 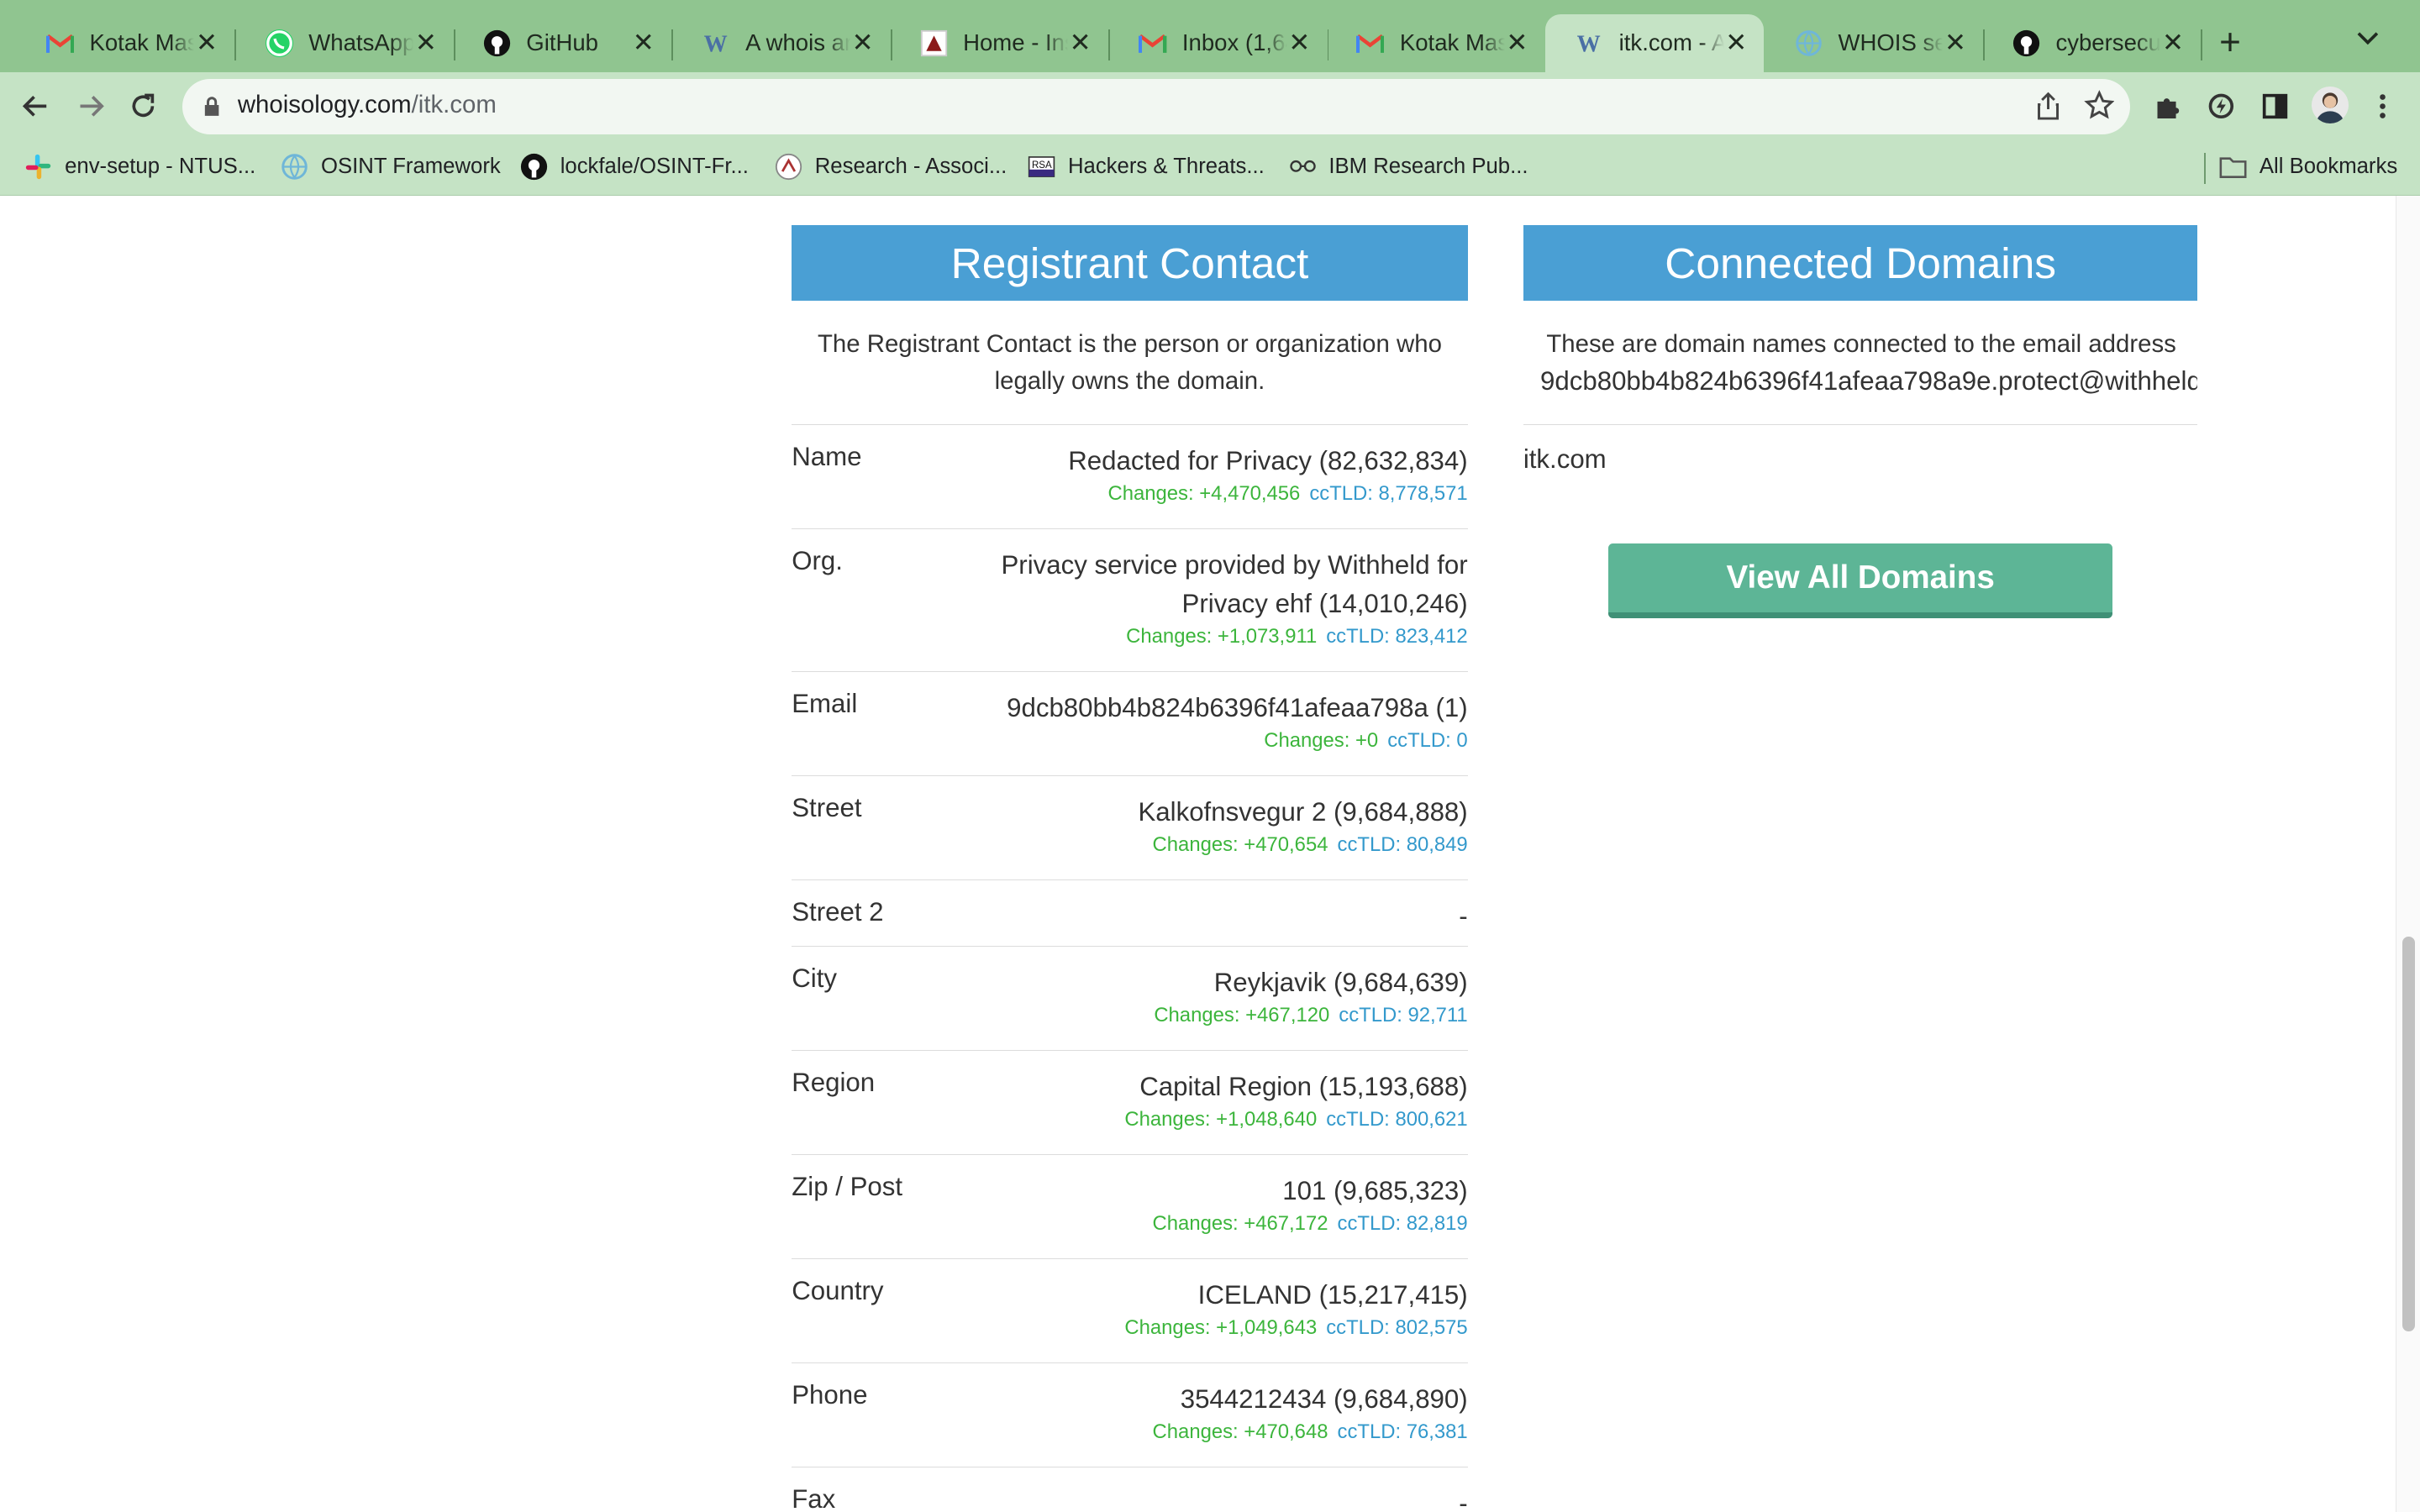 I want to click on site-icon, so click(x=934, y=43).